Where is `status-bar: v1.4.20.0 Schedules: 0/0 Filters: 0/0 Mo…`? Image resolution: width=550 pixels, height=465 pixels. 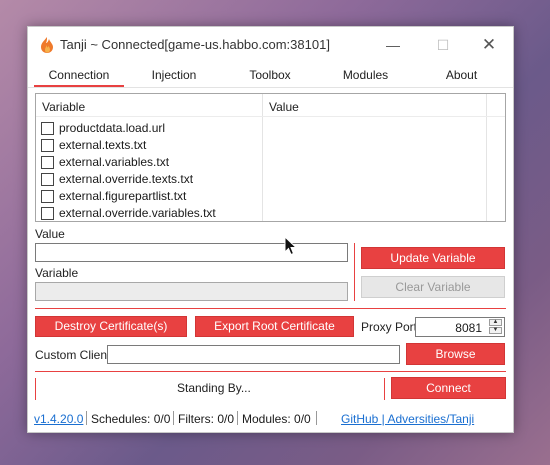
status-bar: v1.4.20.0 Schedules: 0/0 Filters: 0/0 Mo… is located at coordinates (270, 419).